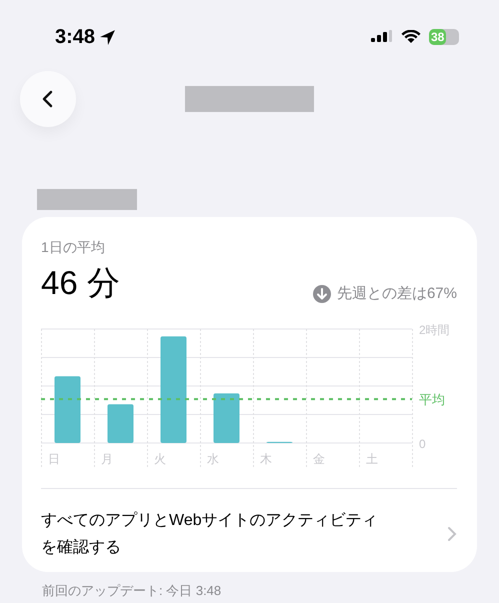  I want to click on average-label: 1日の平均, so click(73, 248).